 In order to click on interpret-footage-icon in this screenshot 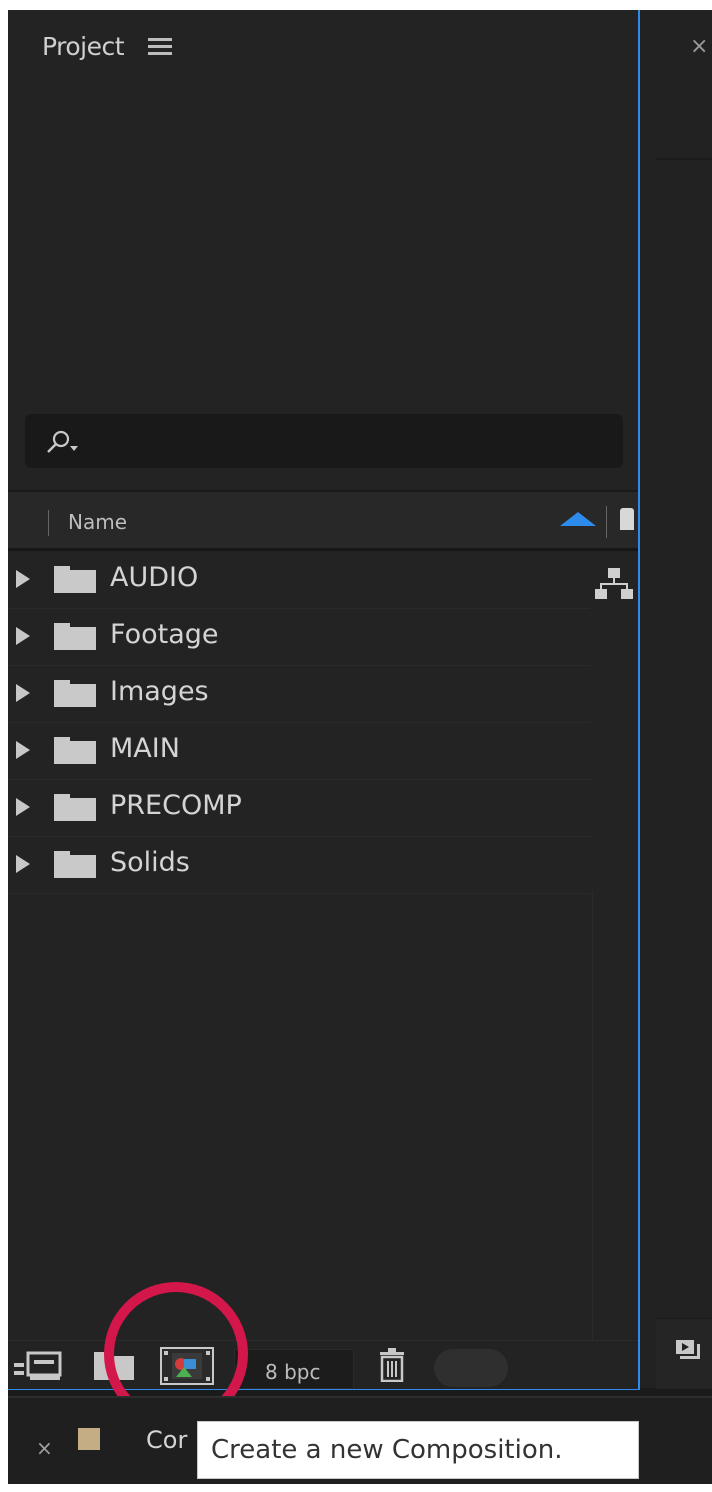, I will do `click(40, 1366)`.